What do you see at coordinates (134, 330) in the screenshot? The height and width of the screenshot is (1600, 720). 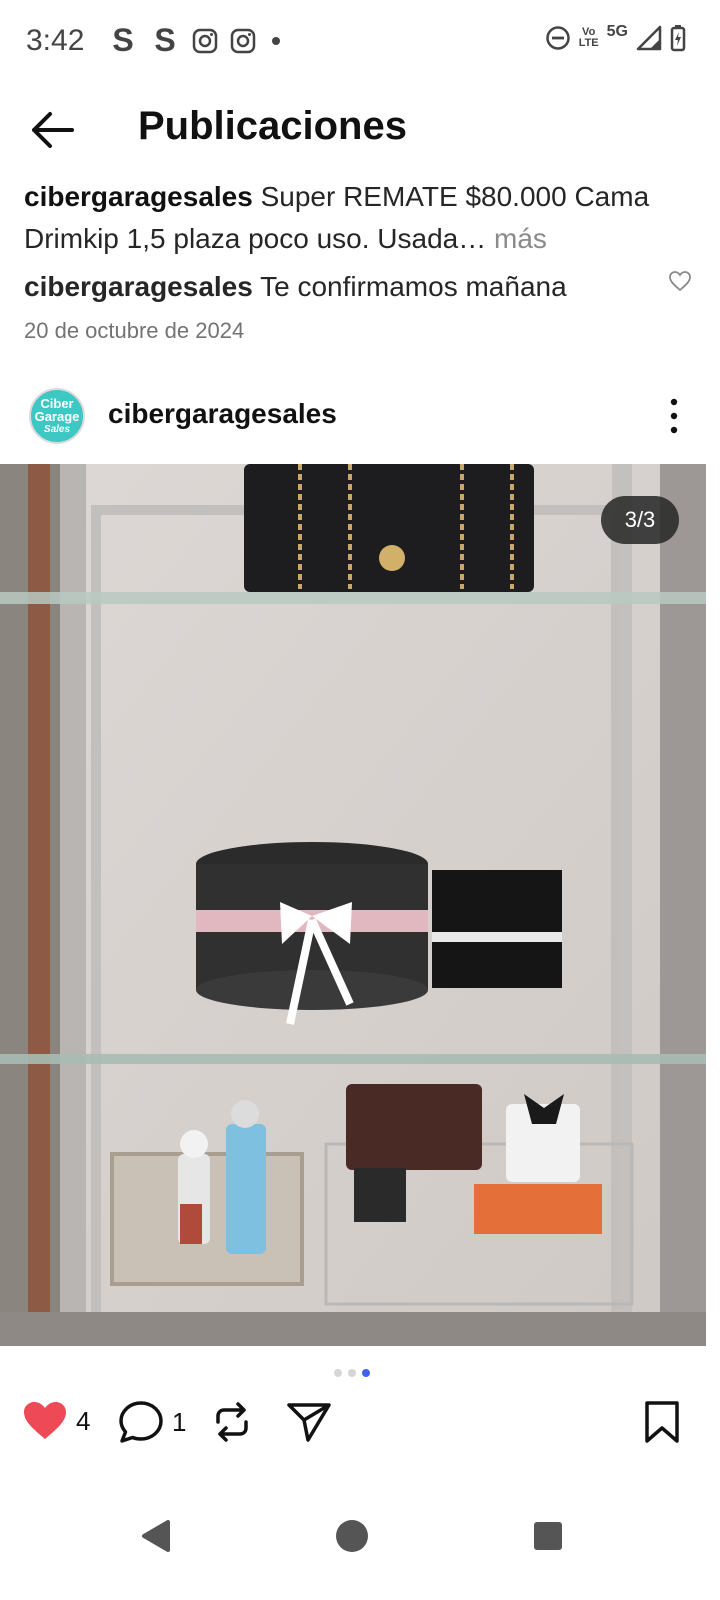 I see `post-date: 20 de octubre de 2024` at bounding box center [134, 330].